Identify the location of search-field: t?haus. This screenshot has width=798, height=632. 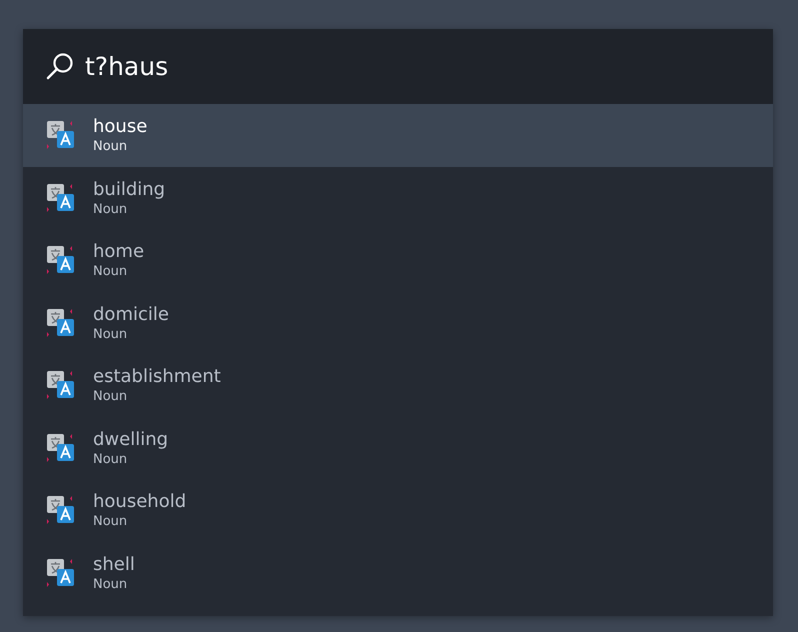
(398, 66).